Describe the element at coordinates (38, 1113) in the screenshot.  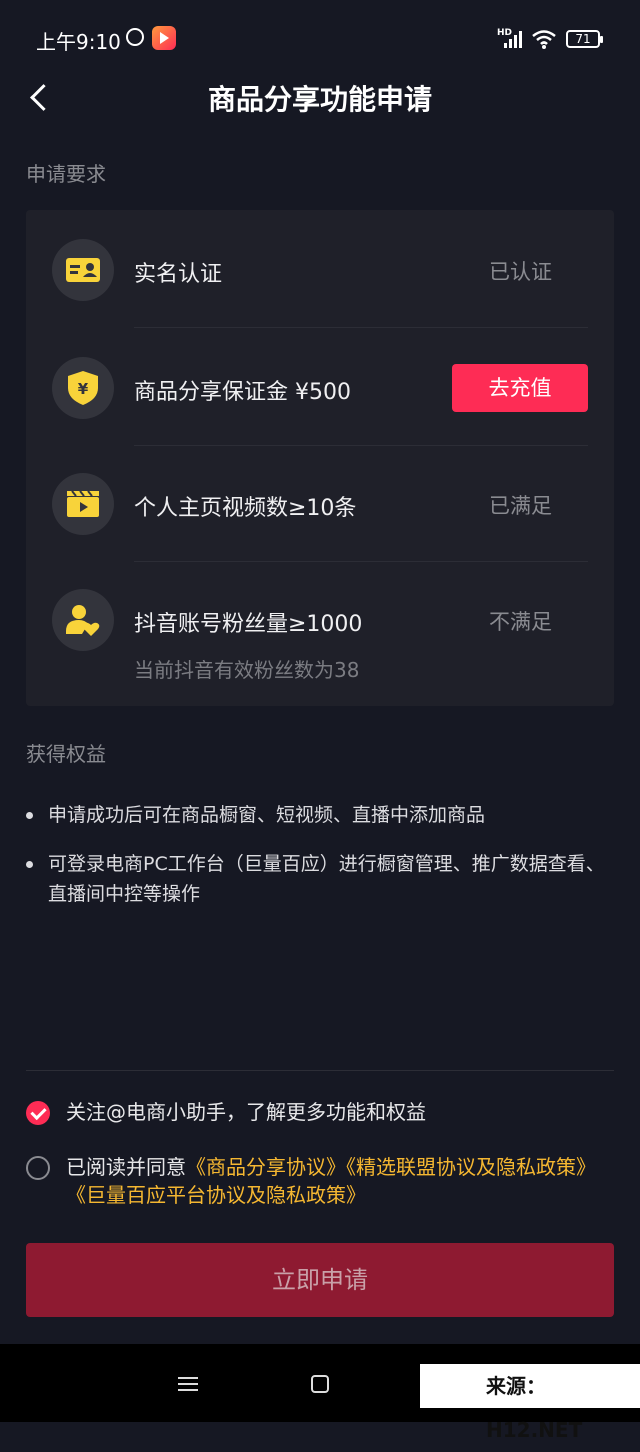
I see `follow-checkbox` at that location.